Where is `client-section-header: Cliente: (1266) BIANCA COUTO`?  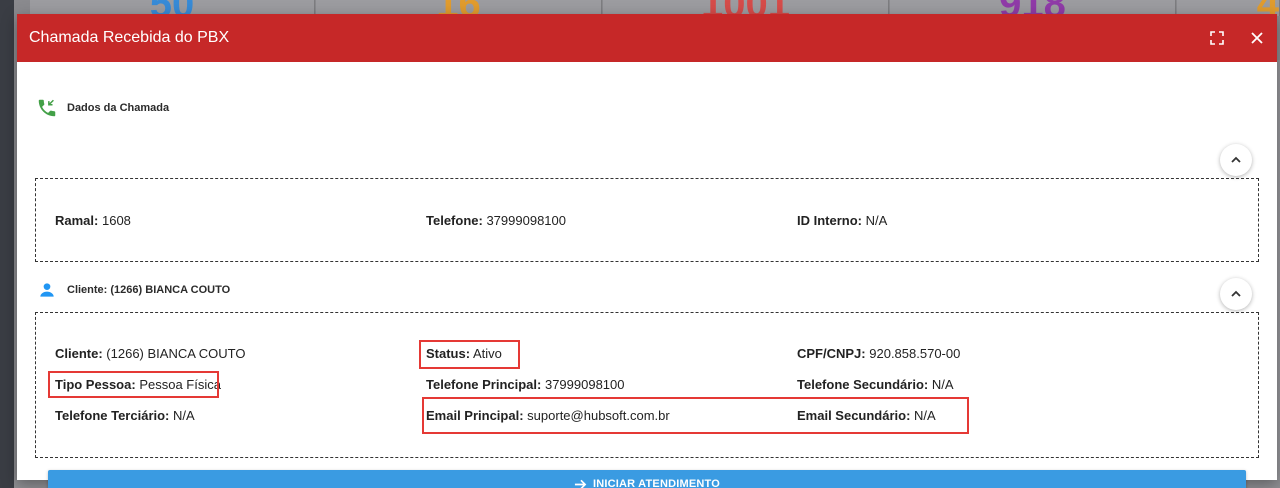
client-section-header: Cliente: (1266) BIANCA COUTO is located at coordinates (132, 290).